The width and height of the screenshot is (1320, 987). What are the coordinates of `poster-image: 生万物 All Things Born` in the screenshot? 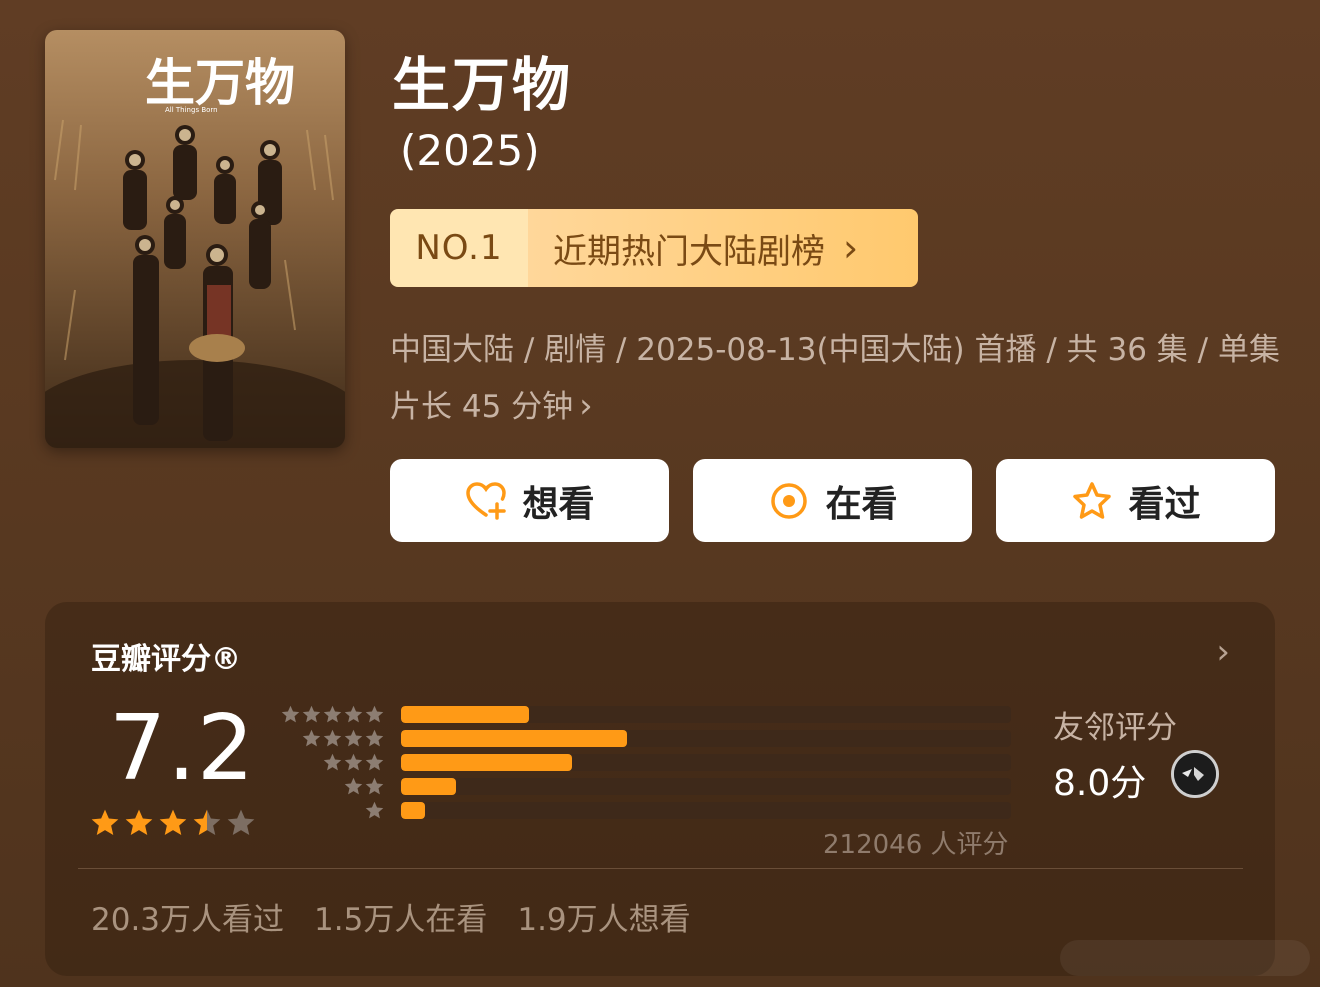 It's located at (195, 239).